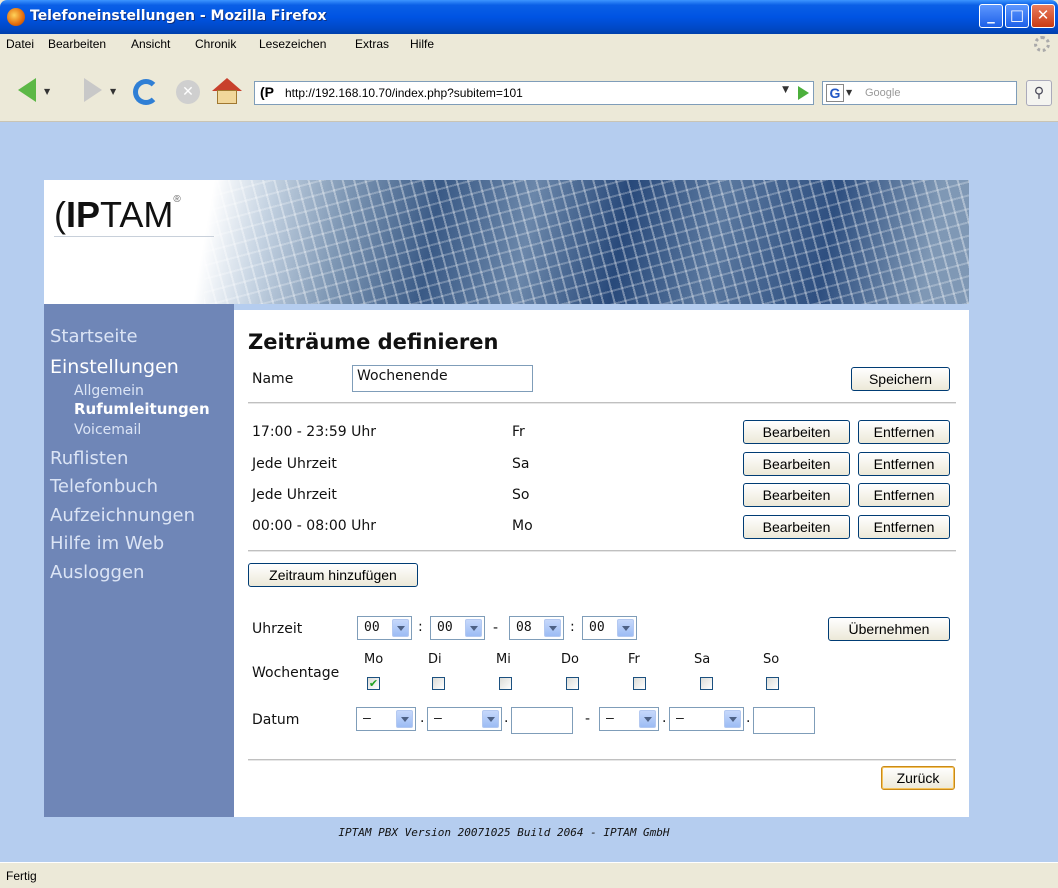 Image resolution: width=1058 pixels, height=888 pixels. I want to click on save-button: Speichern, so click(900, 379).